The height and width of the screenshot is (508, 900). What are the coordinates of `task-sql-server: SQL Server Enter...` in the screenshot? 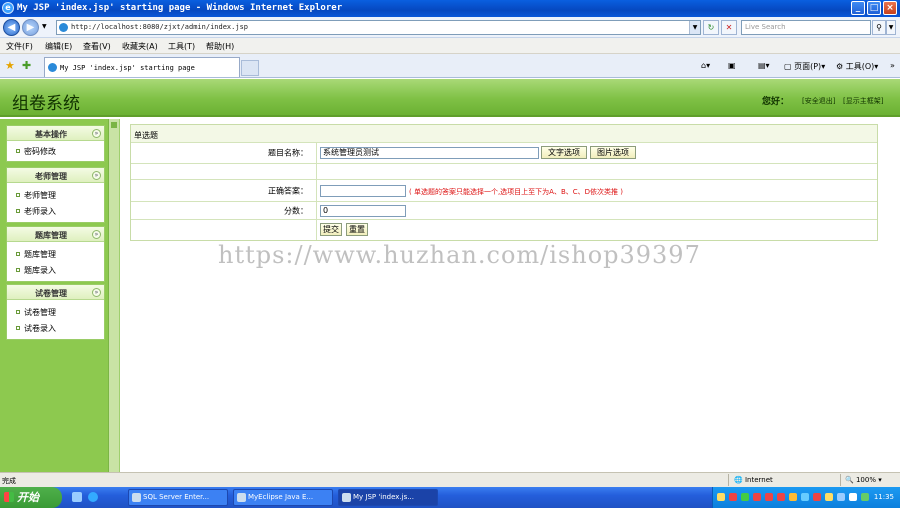 It's located at (178, 497).